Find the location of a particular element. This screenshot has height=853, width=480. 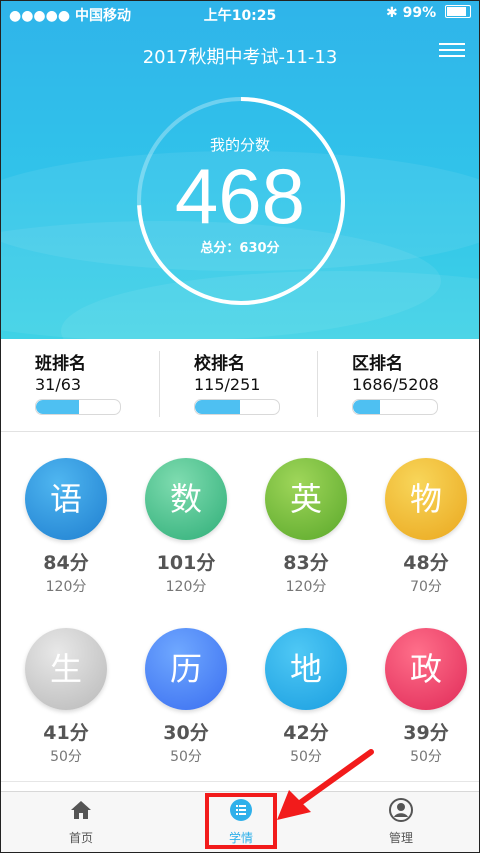

subject-score: 83分 is located at coordinates (306, 563).